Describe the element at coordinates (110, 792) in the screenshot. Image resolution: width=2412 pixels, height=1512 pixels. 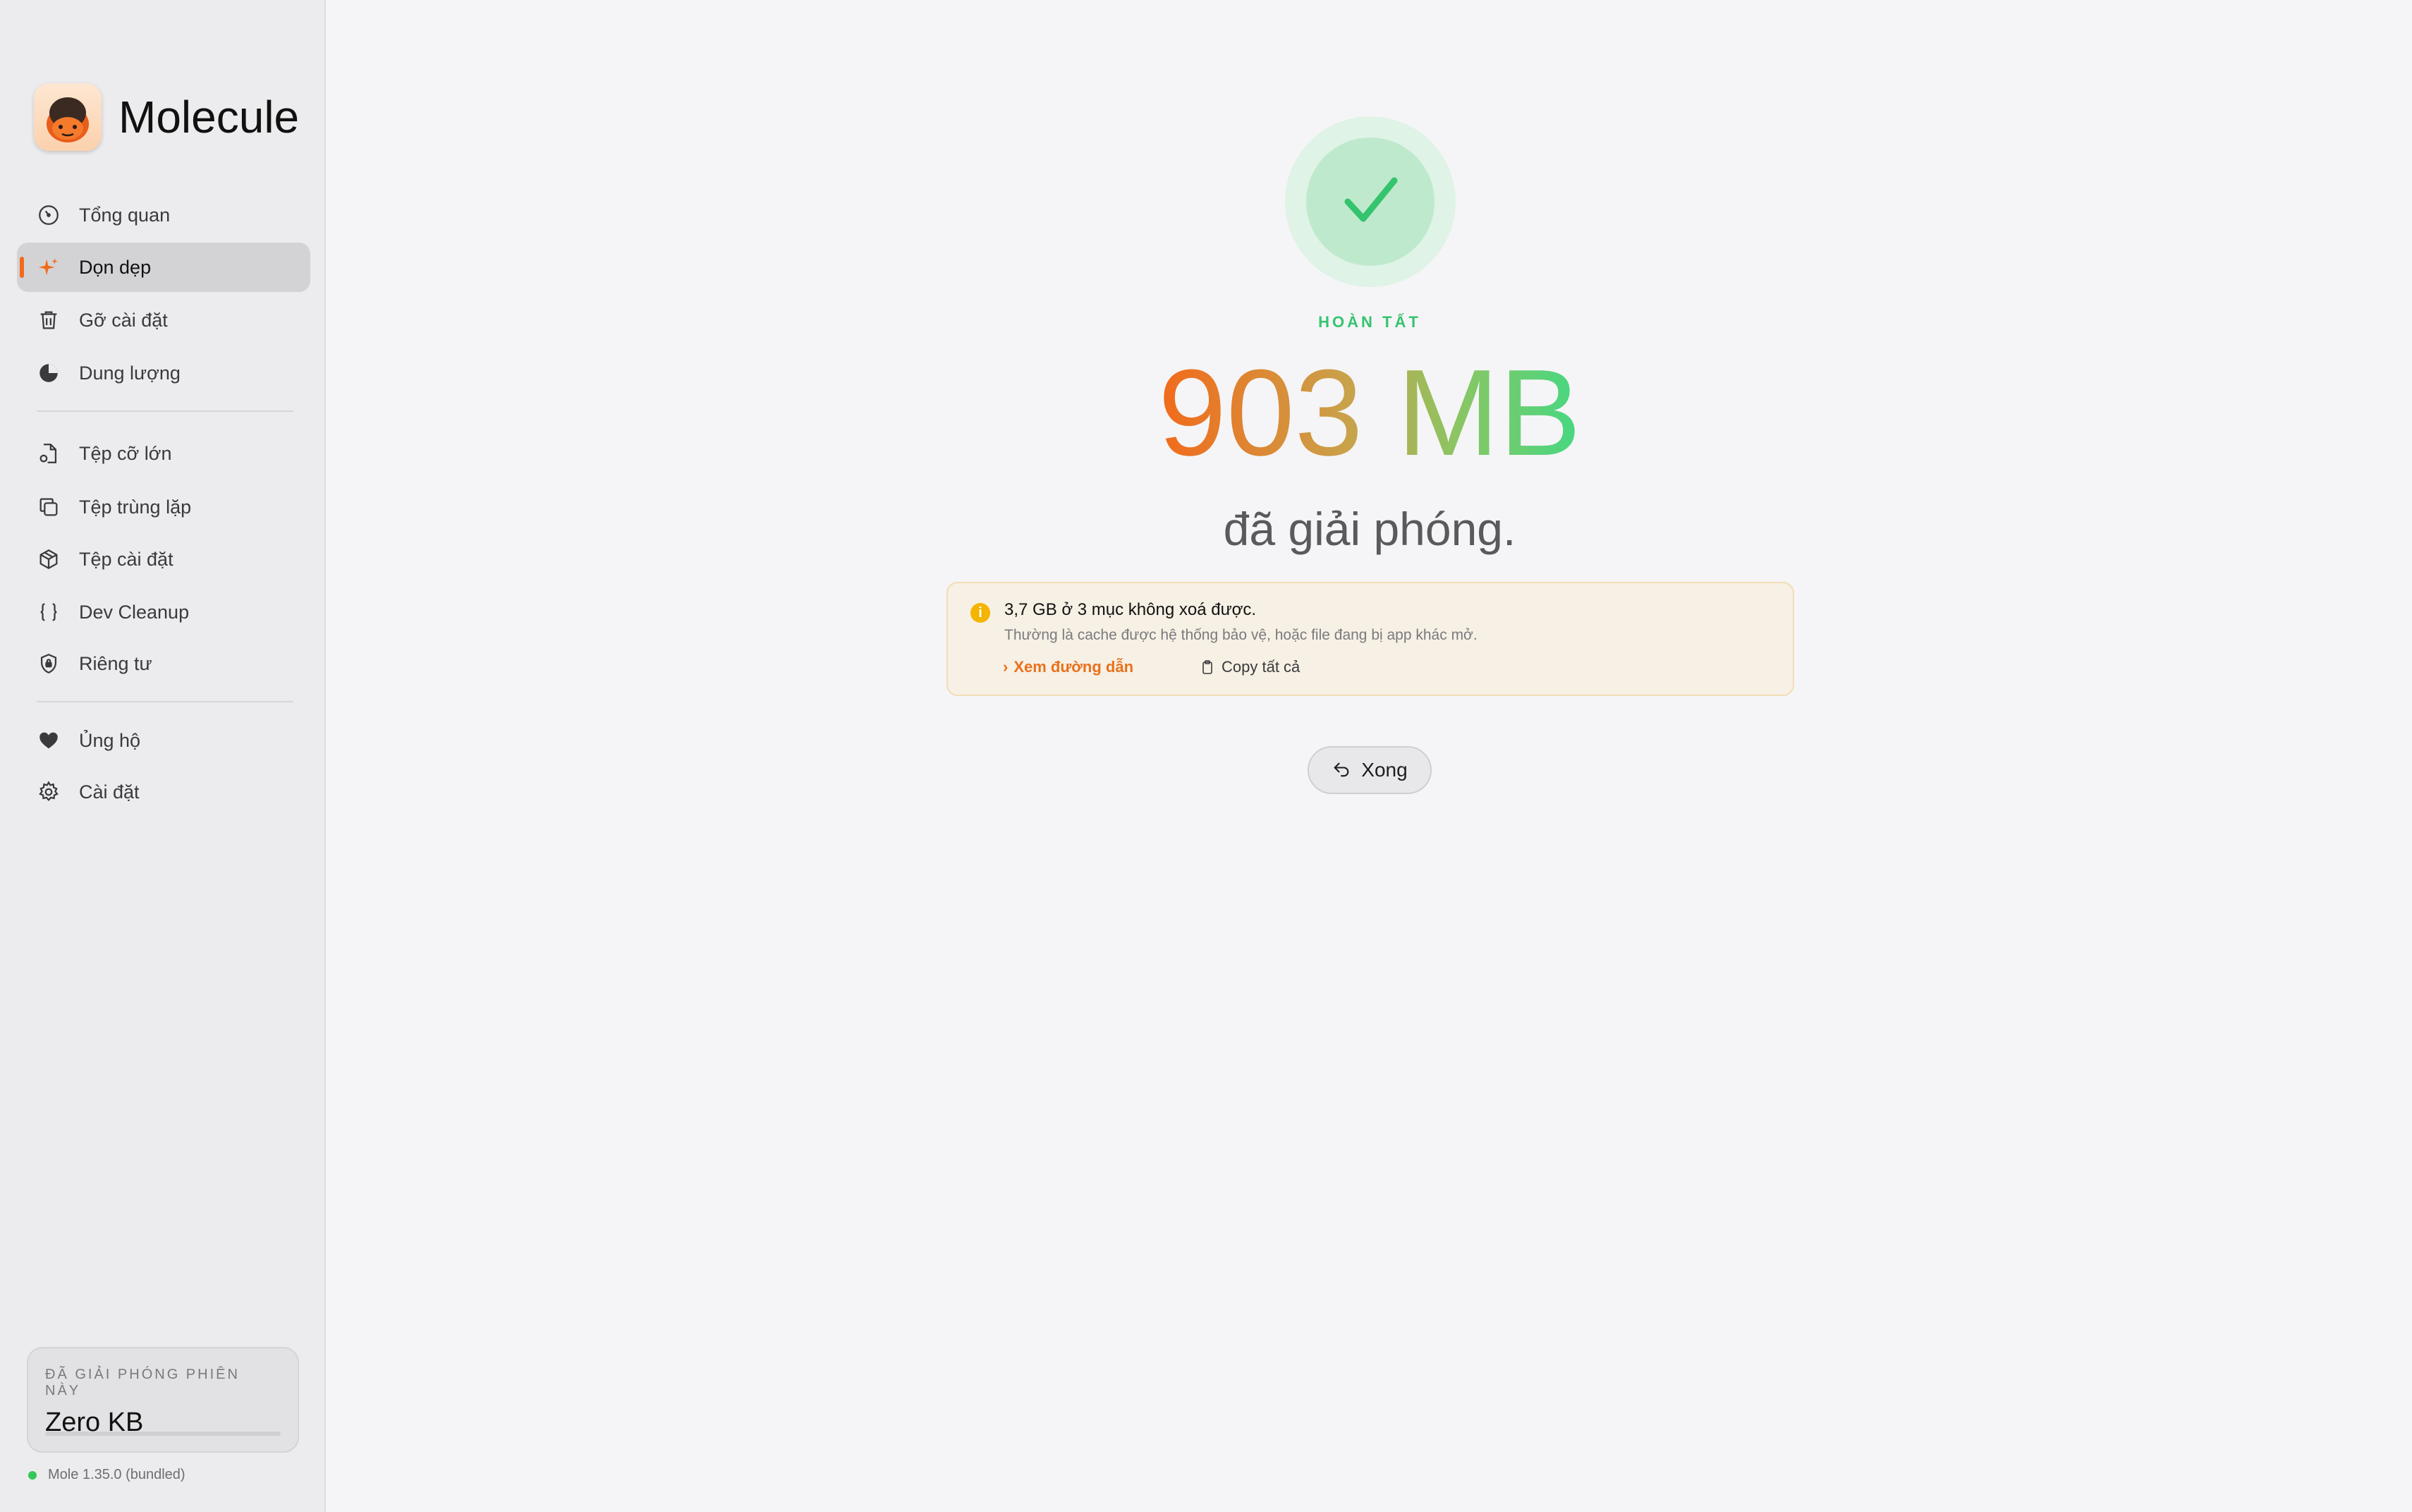
I see `sidebar-item-label: Cài đặt` at that location.